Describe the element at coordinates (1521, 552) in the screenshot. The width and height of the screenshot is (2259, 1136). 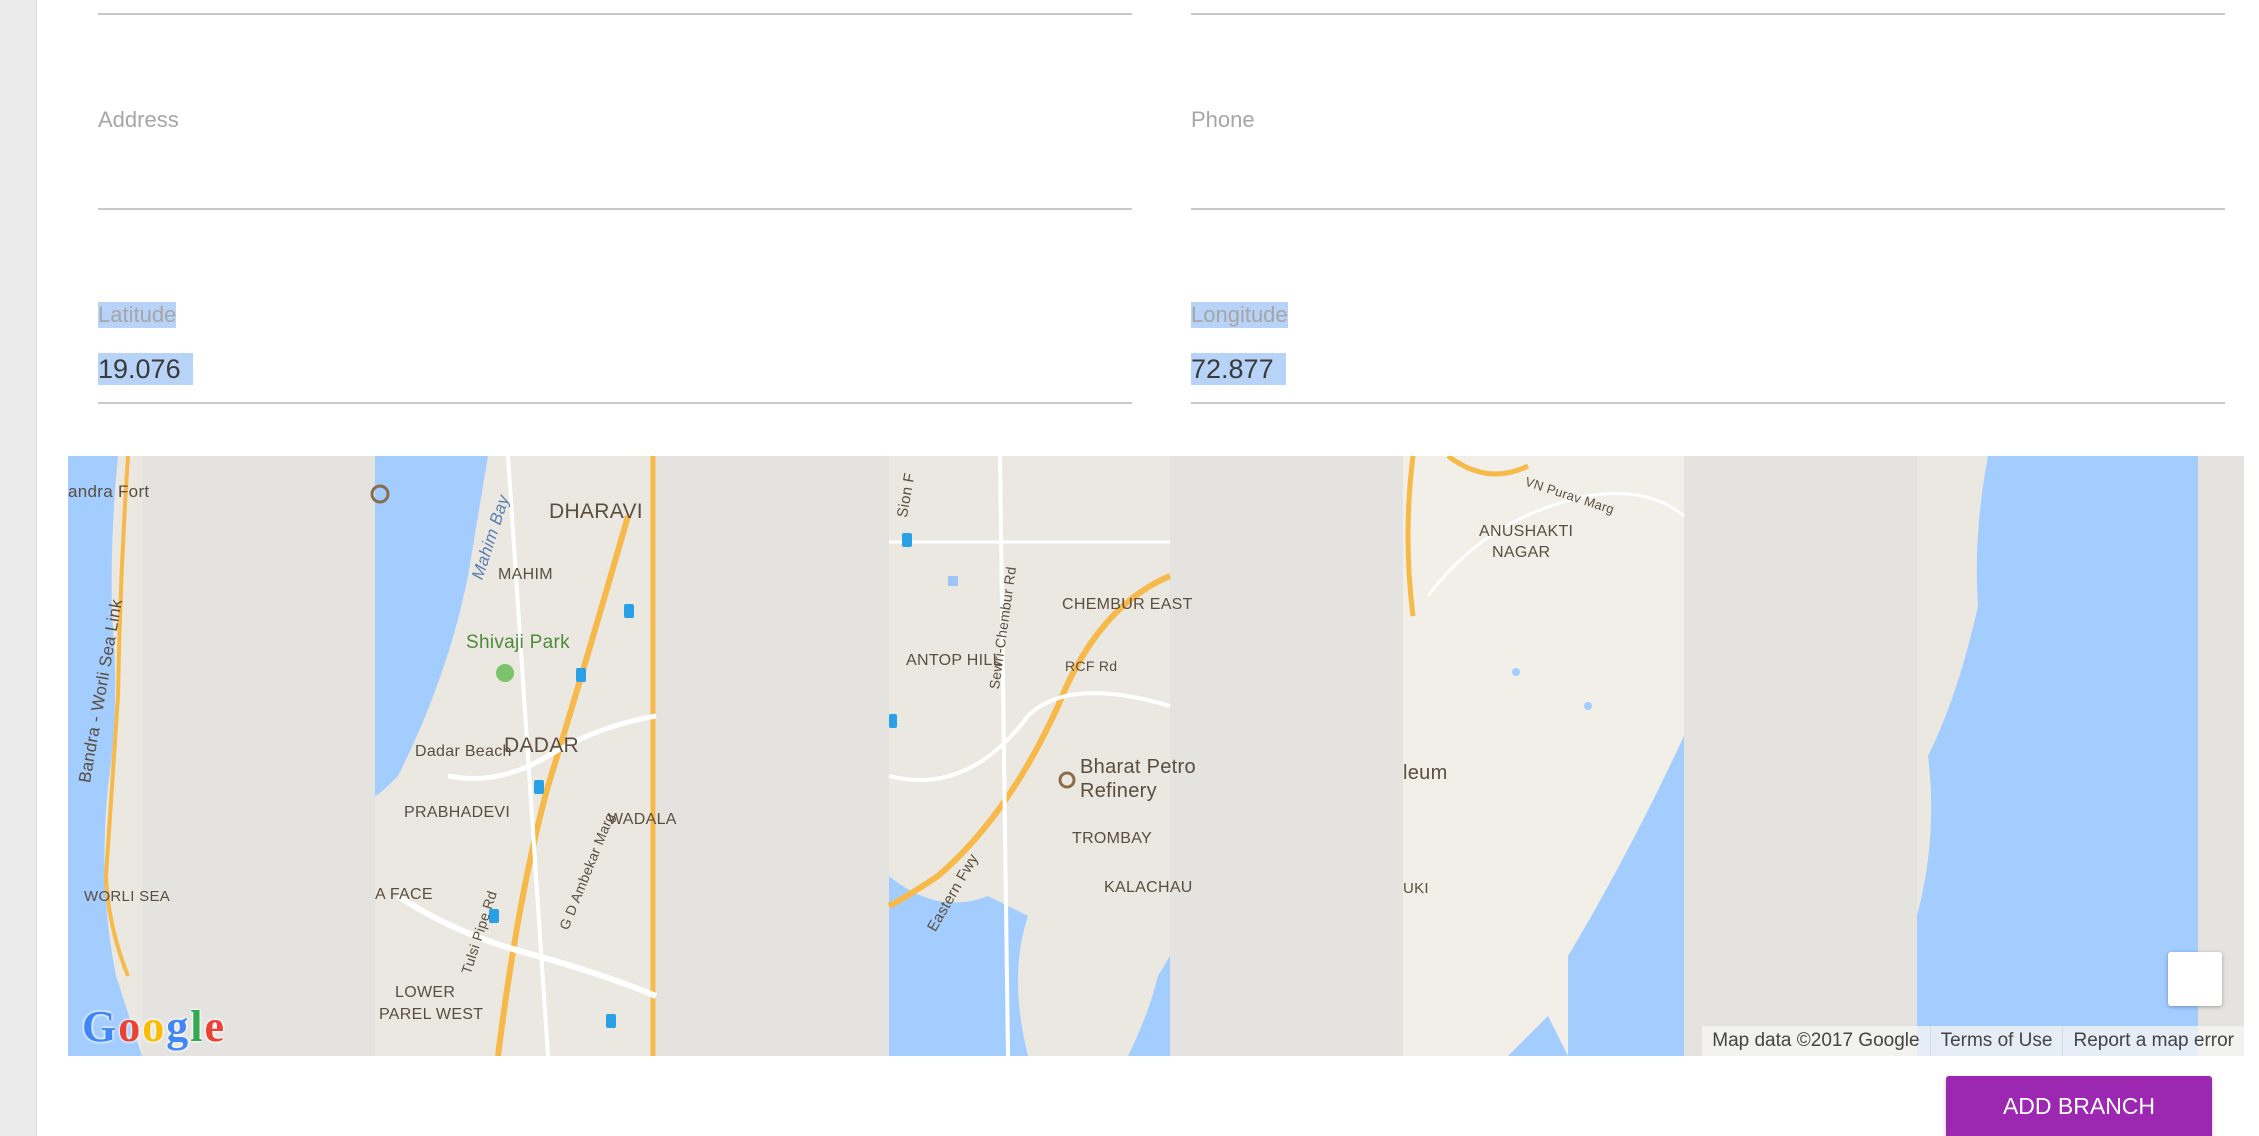
I see `map-label-nagar: NAGAR` at that location.